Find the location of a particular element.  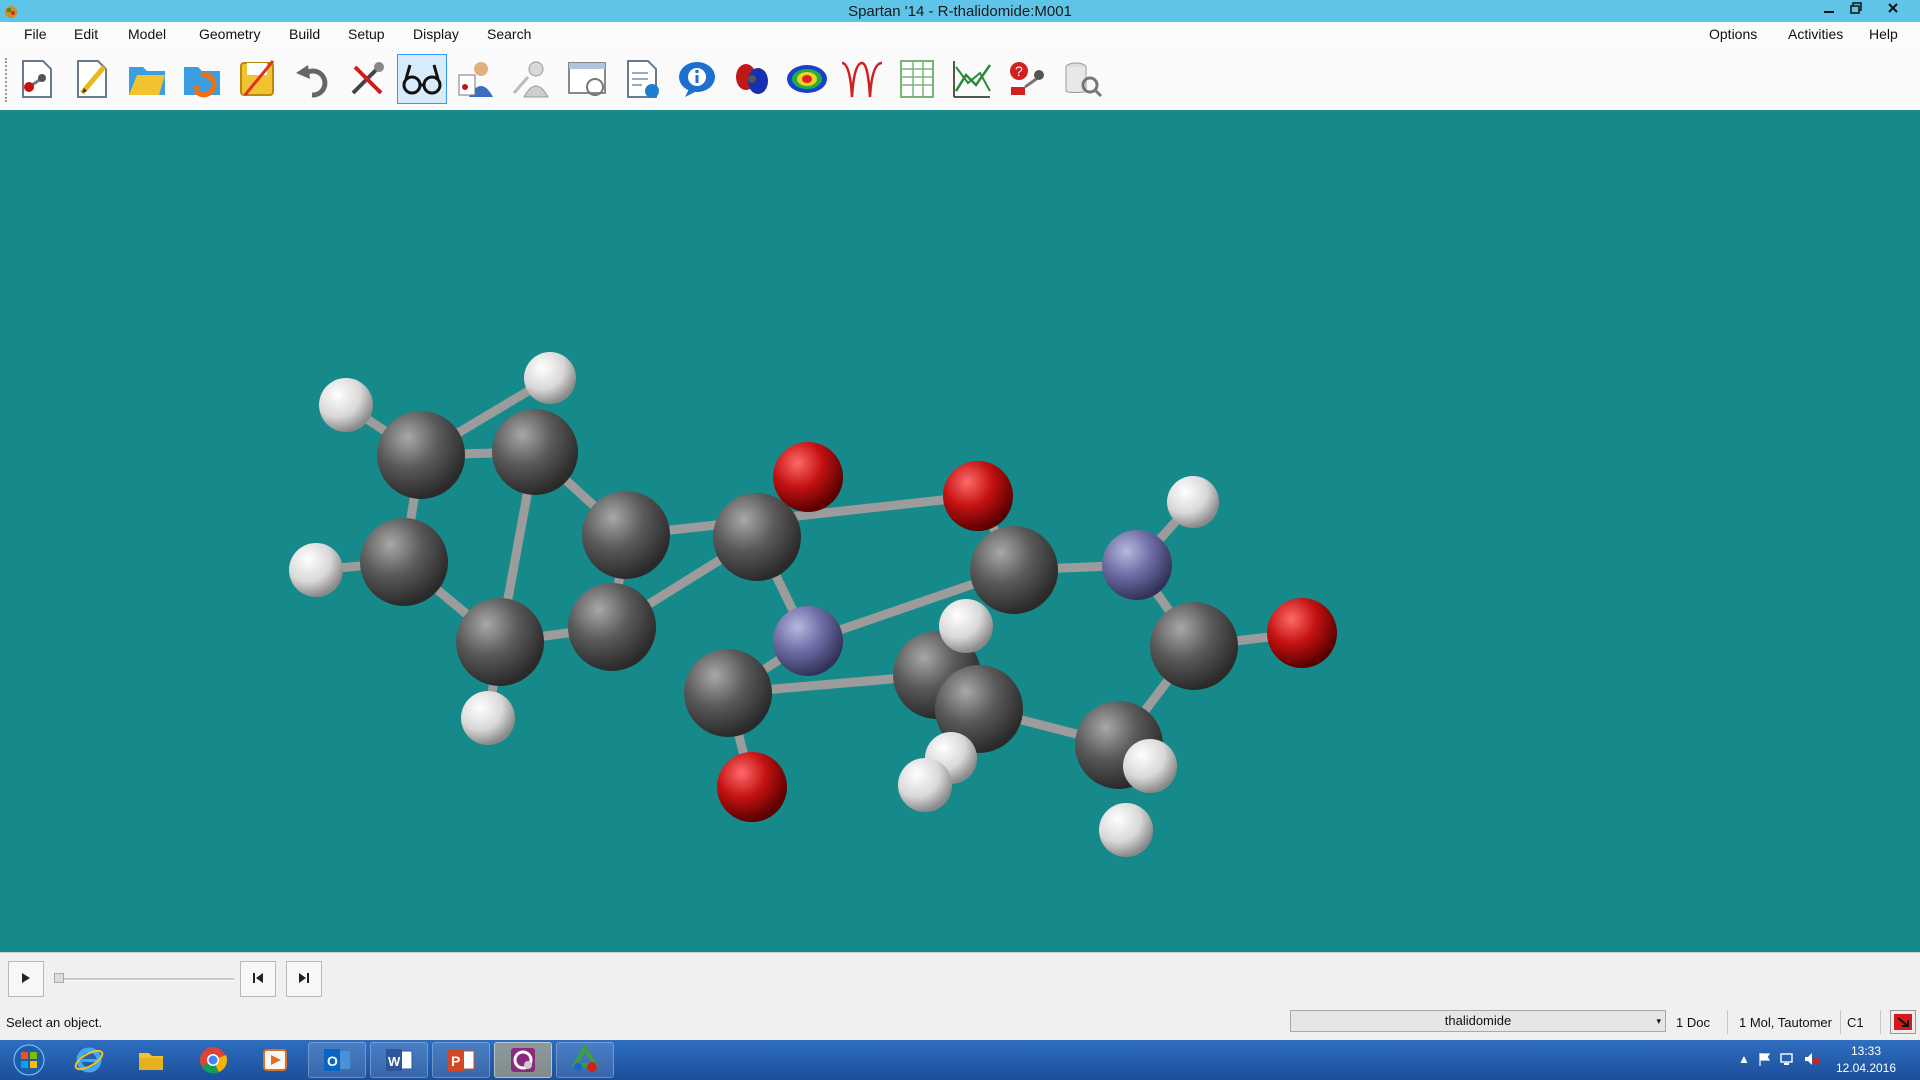

taskbar-spartan is located at coordinates (523, 1060).